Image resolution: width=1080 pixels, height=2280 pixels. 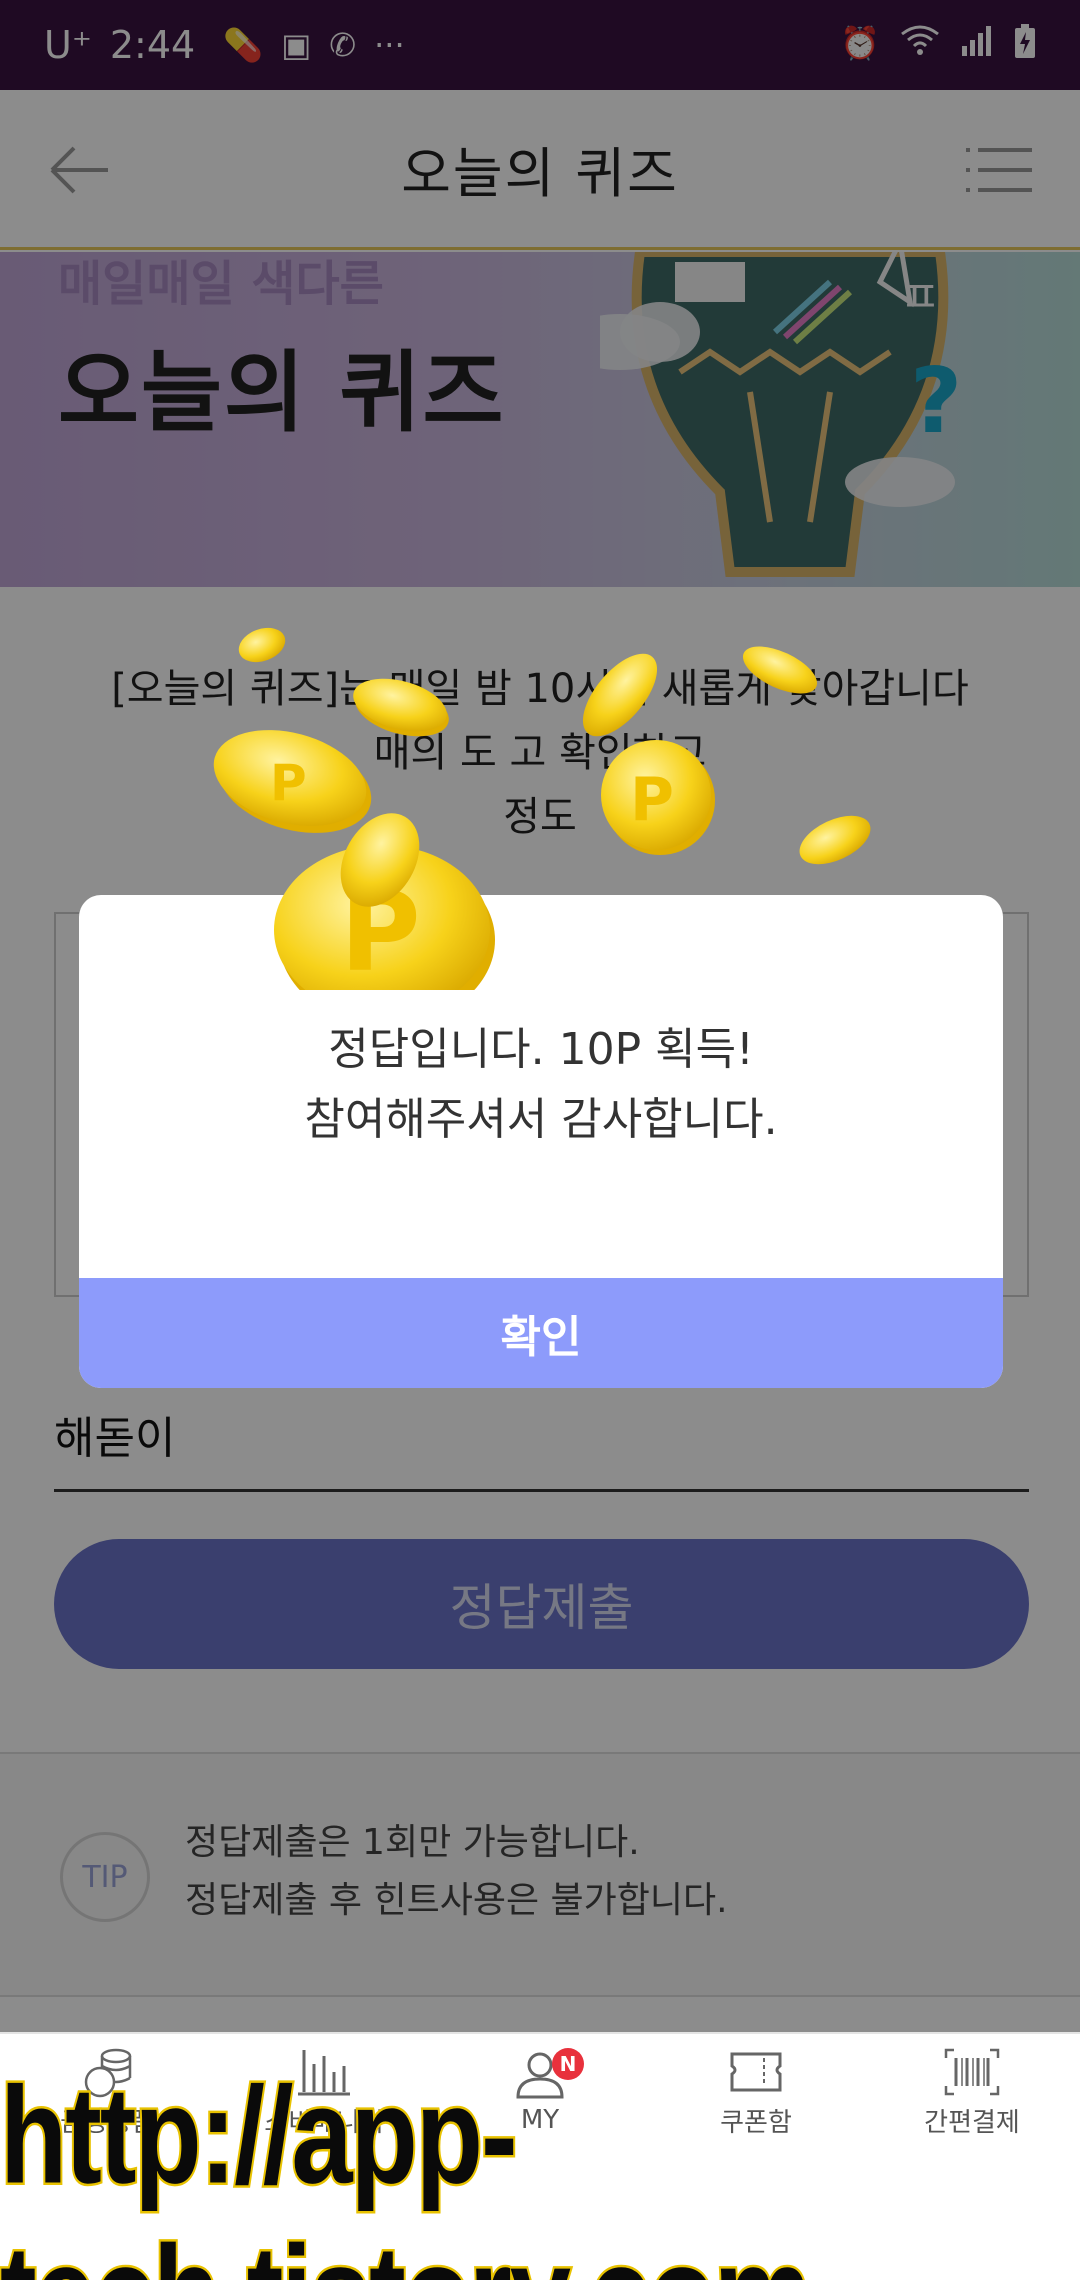 I want to click on modal-message: 정답입니다. 10P 획득! 참여해주셔서 감사합니다., so click(x=541, y=1085).